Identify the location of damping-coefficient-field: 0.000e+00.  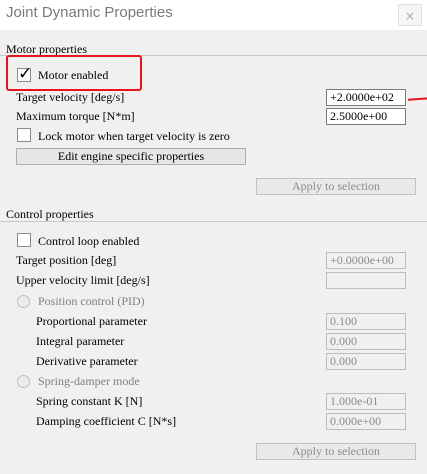
(366, 421).